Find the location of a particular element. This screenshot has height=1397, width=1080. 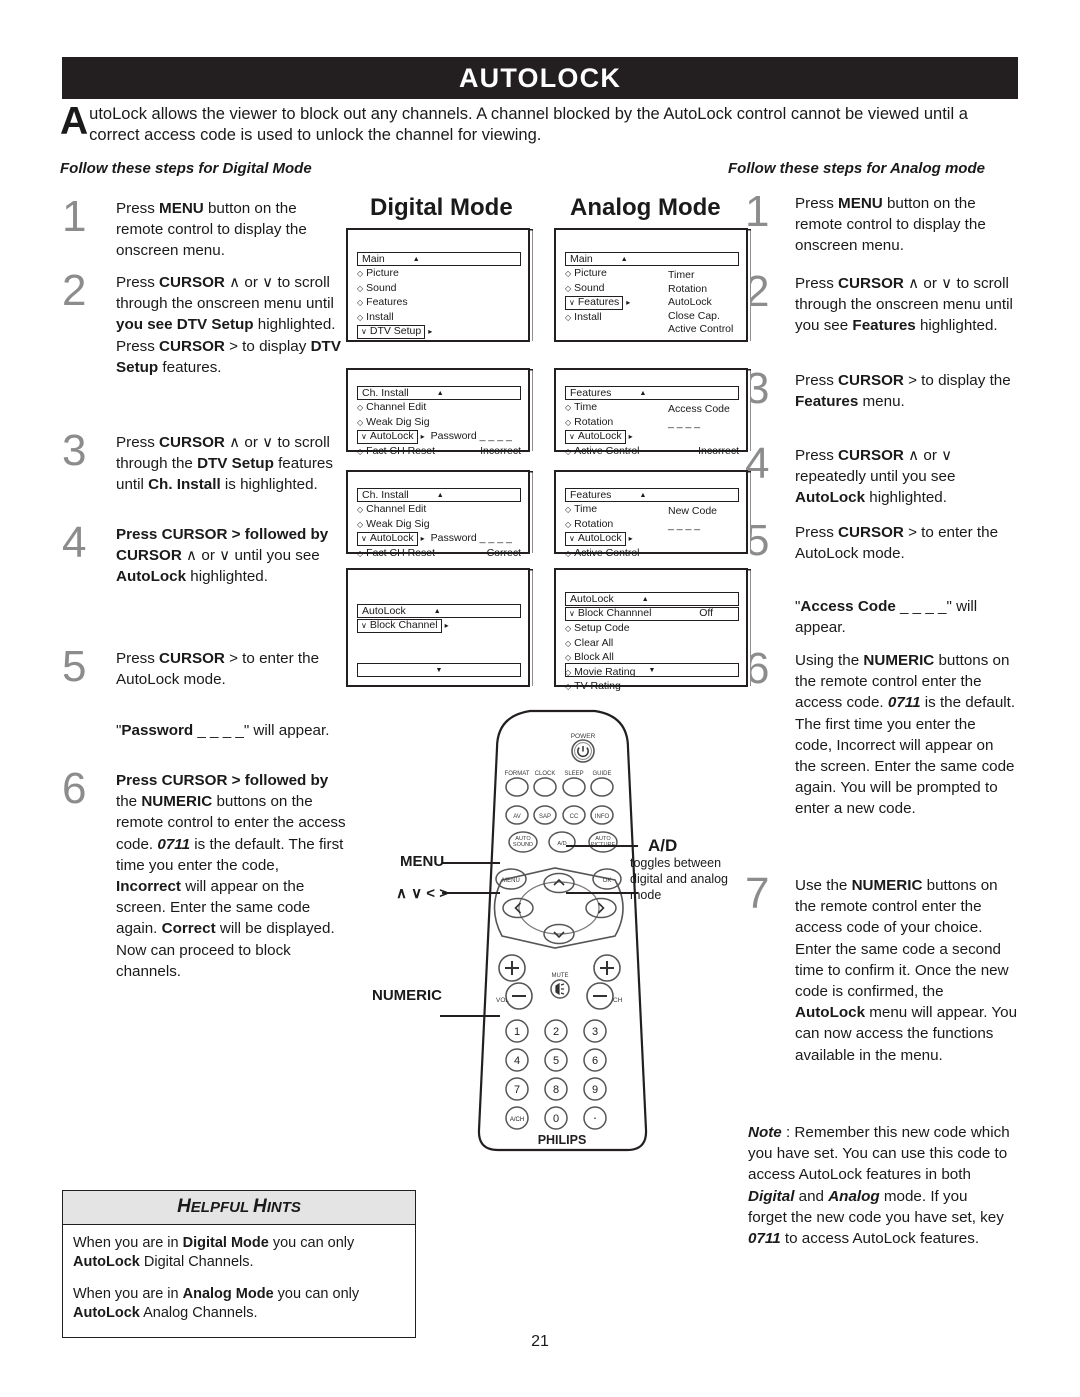

osd-selected-item: ∨ Block Channnel Off is located at coordinates (652, 614).